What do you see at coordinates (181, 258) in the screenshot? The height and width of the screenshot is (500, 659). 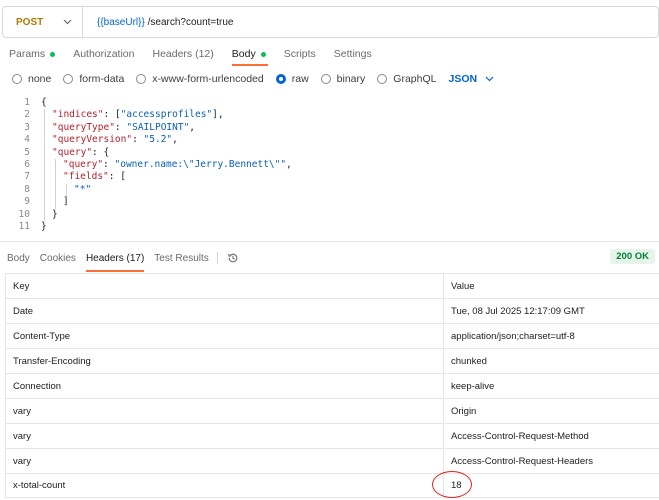 I see `response-tab-test-results: Test Results` at bounding box center [181, 258].